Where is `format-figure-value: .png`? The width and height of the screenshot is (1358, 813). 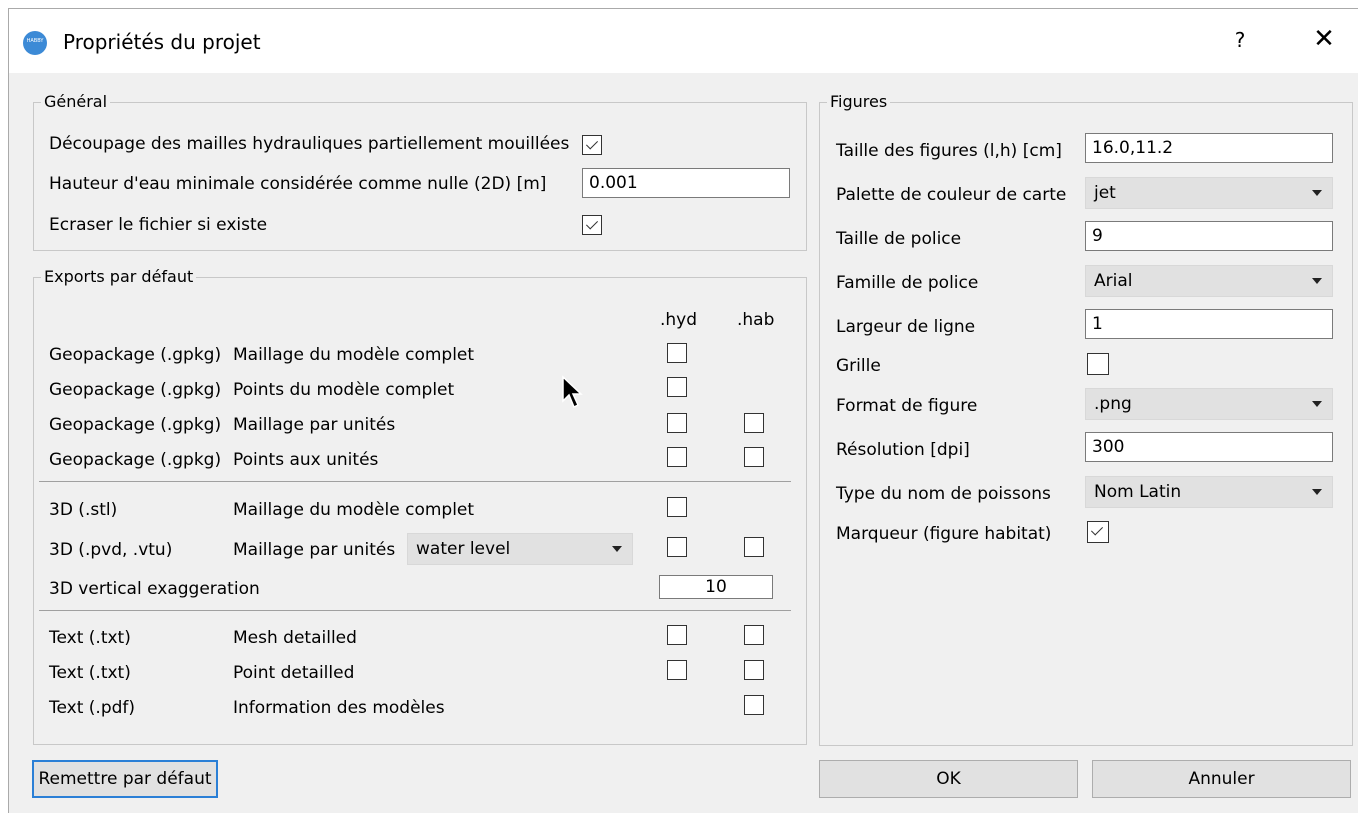
format-figure-value: .png is located at coordinates (1113, 404).